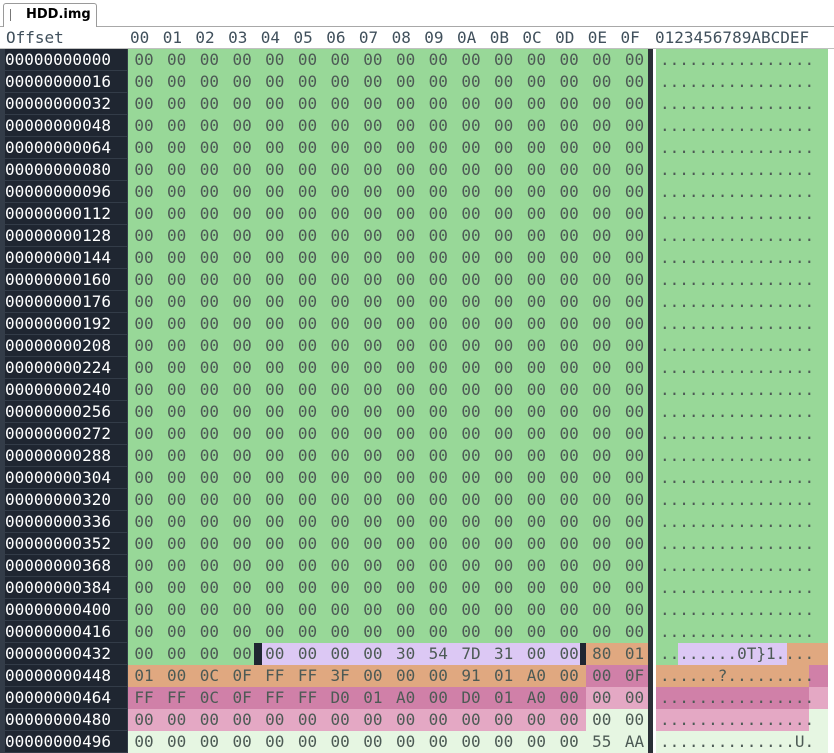 The width and height of the screenshot is (834, 753). What do you see at coordinates (391, 742) in the screenshot?
I see `hex-row: 00 00 00 00 00 00 00 00 00 00 00 00 00 00 55 AA` at bounding box center [391, 742].